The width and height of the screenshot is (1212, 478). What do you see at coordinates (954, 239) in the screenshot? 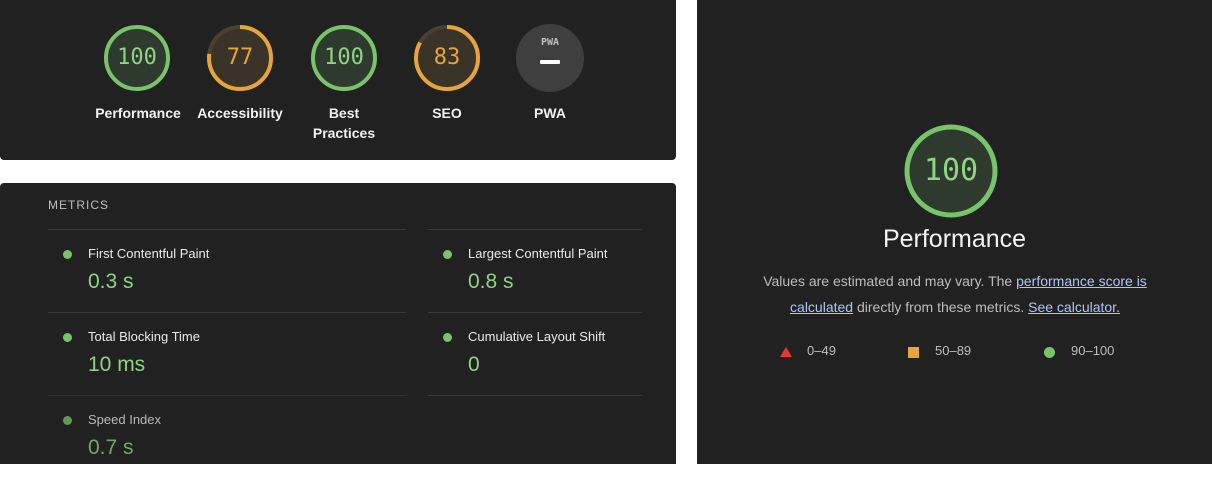
I see `performance-title: Performance` at bounding box center [954, 239].